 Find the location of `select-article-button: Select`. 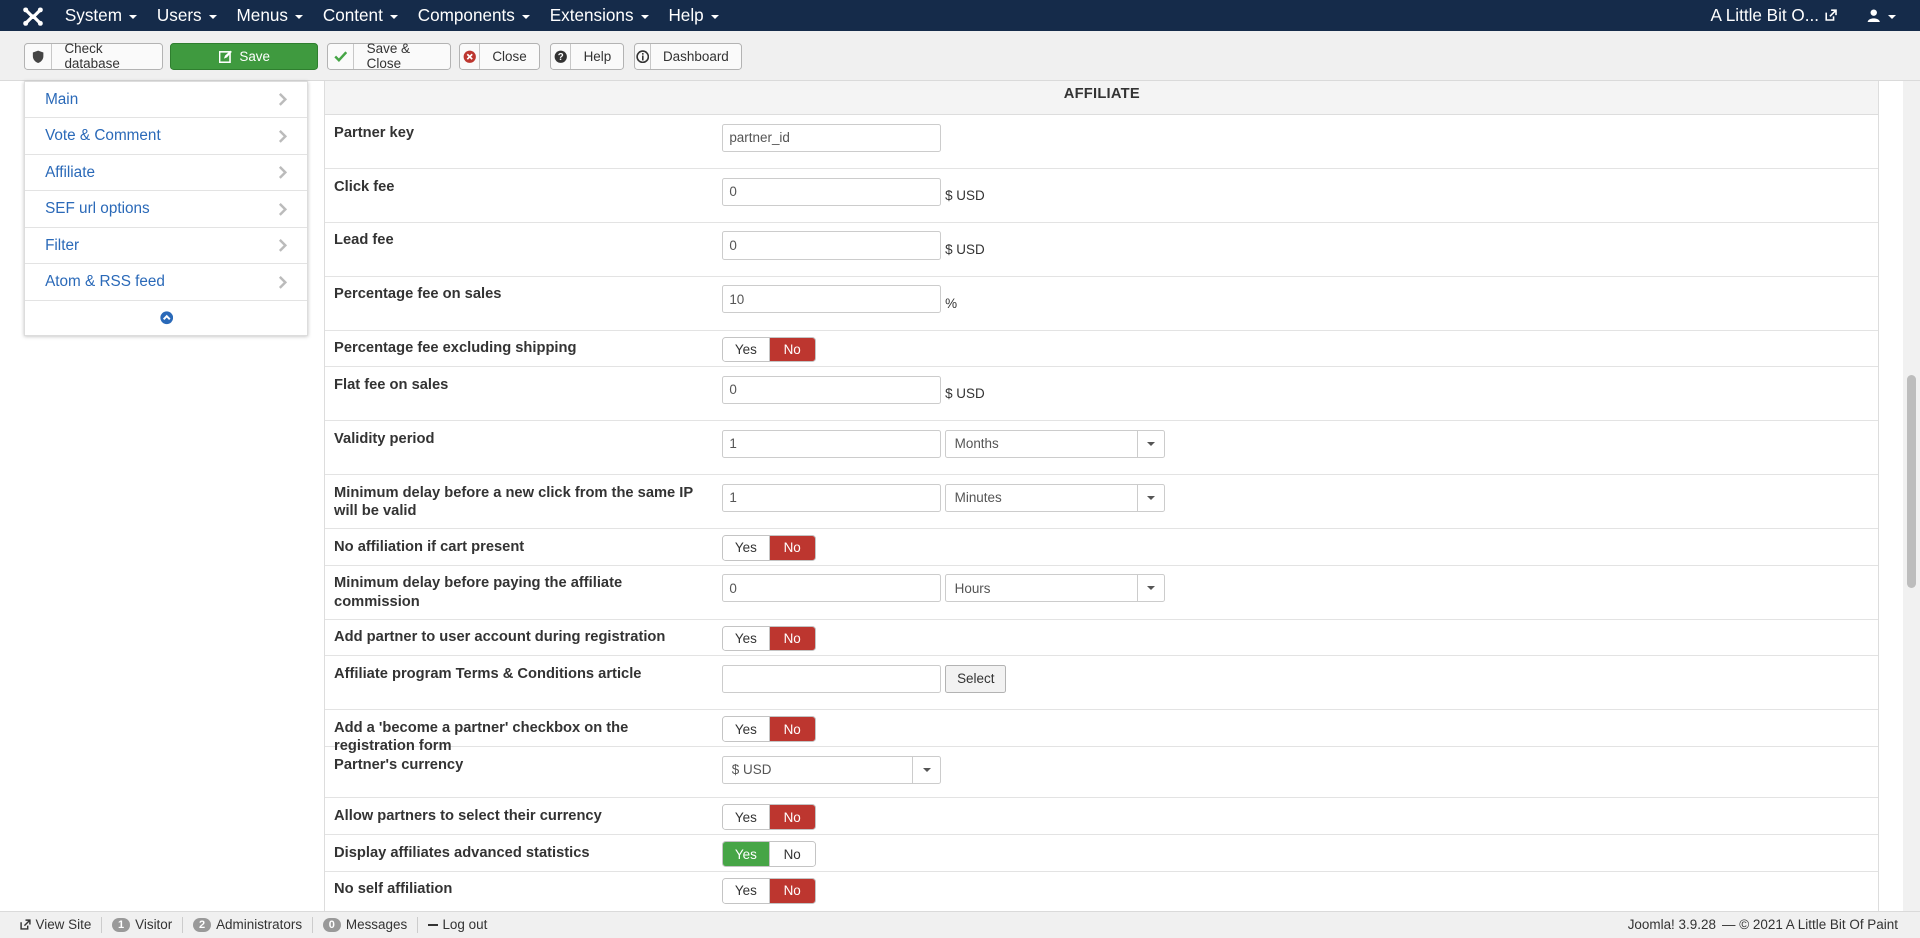

select-article-button: Select is located at coordinates (975, 679).